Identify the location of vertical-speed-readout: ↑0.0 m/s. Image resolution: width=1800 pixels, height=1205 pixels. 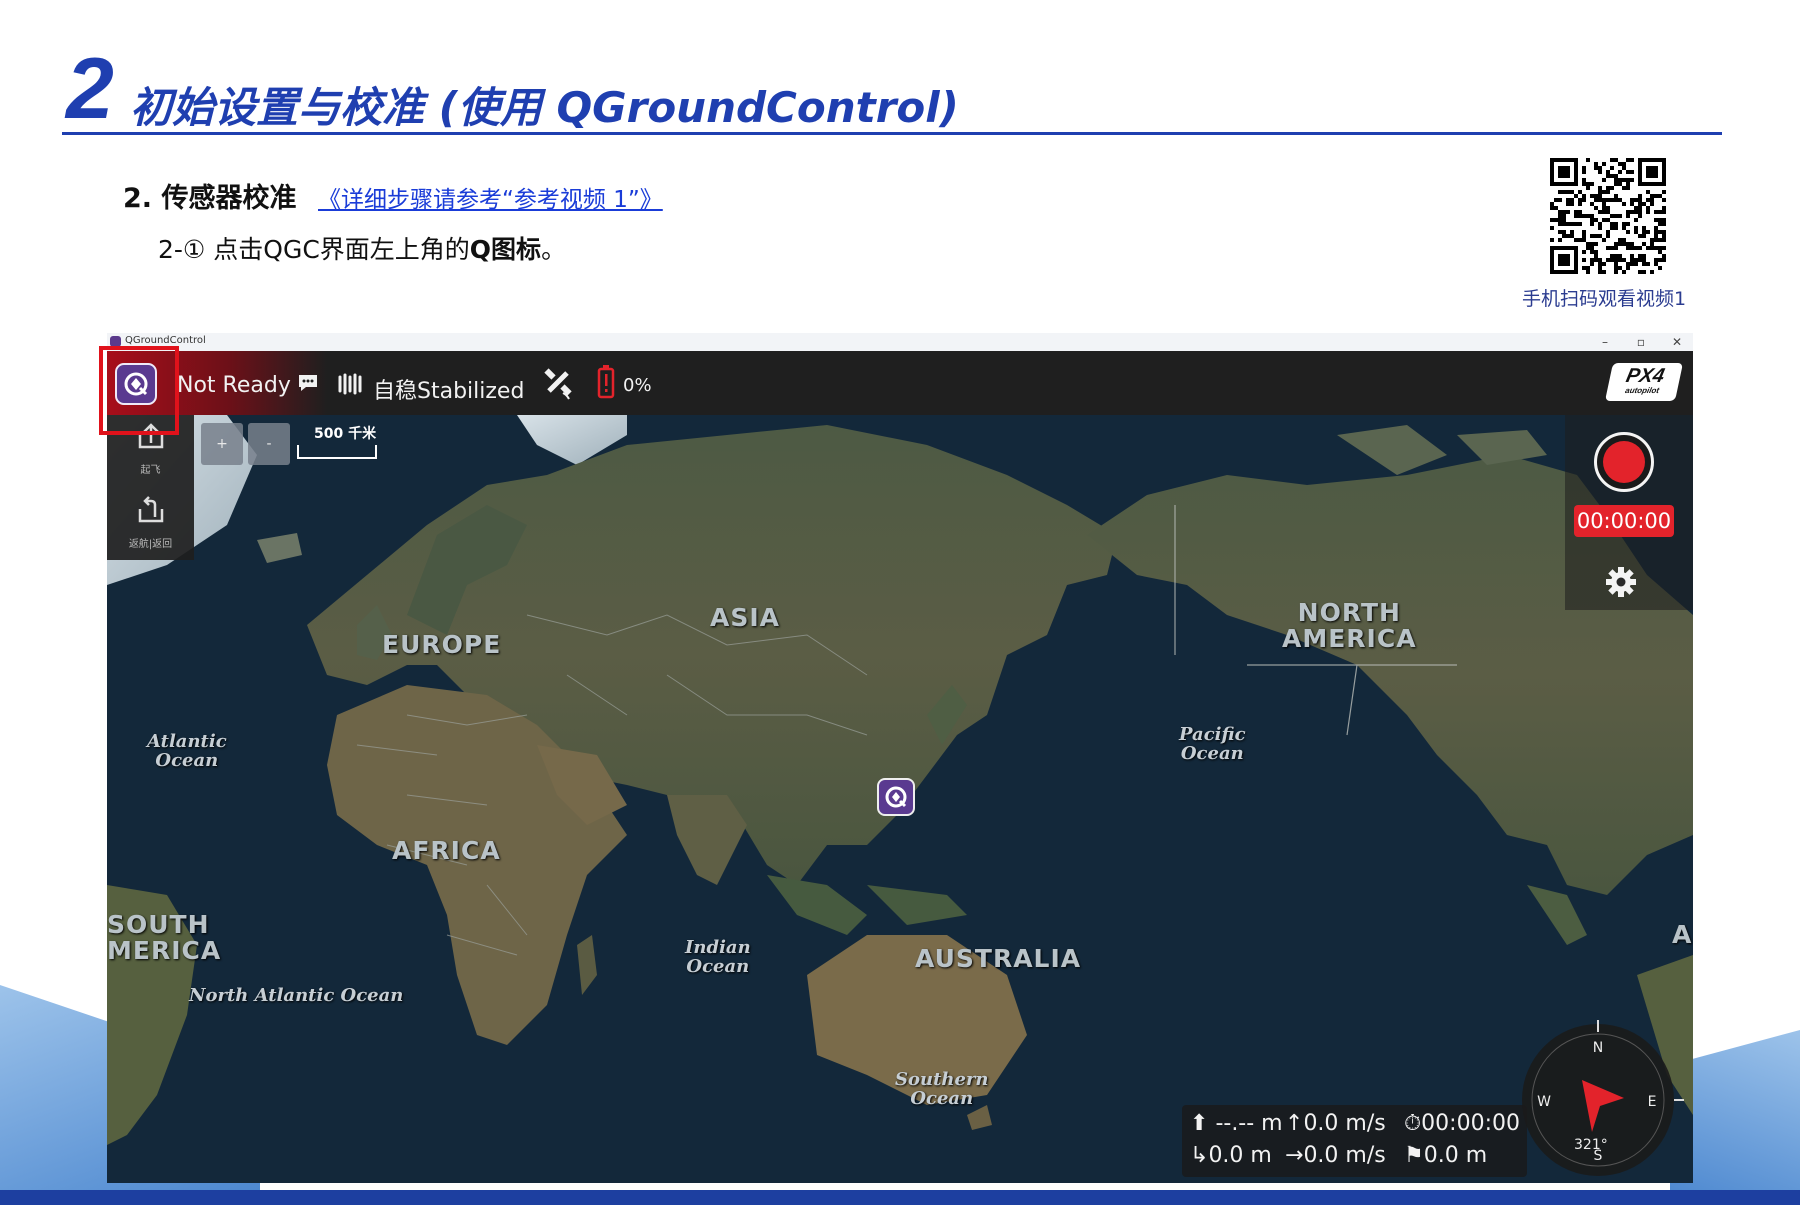
(1335, 1123).